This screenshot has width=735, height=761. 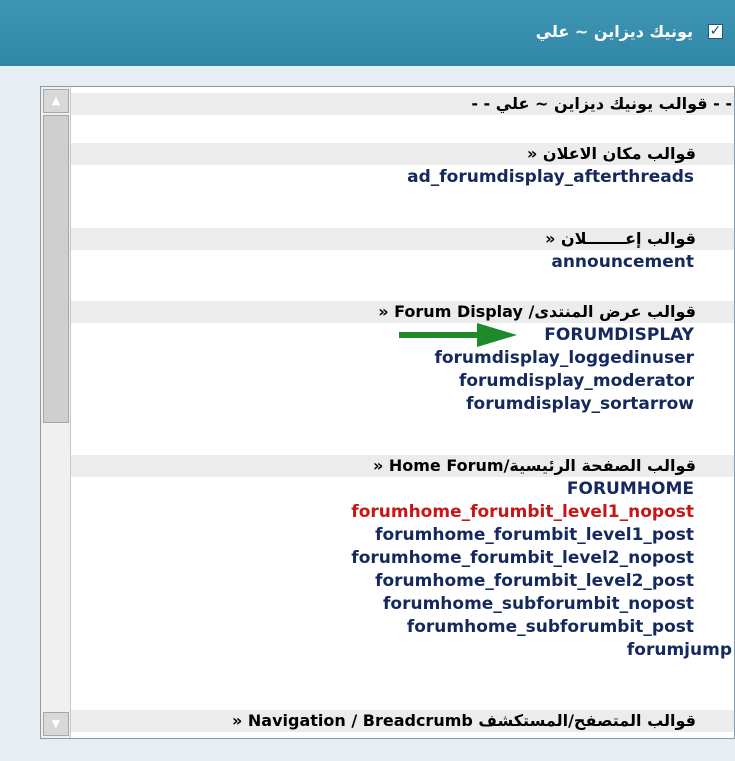 I want to click on scroll-up-button: ▲, so click(x=56, y=101).